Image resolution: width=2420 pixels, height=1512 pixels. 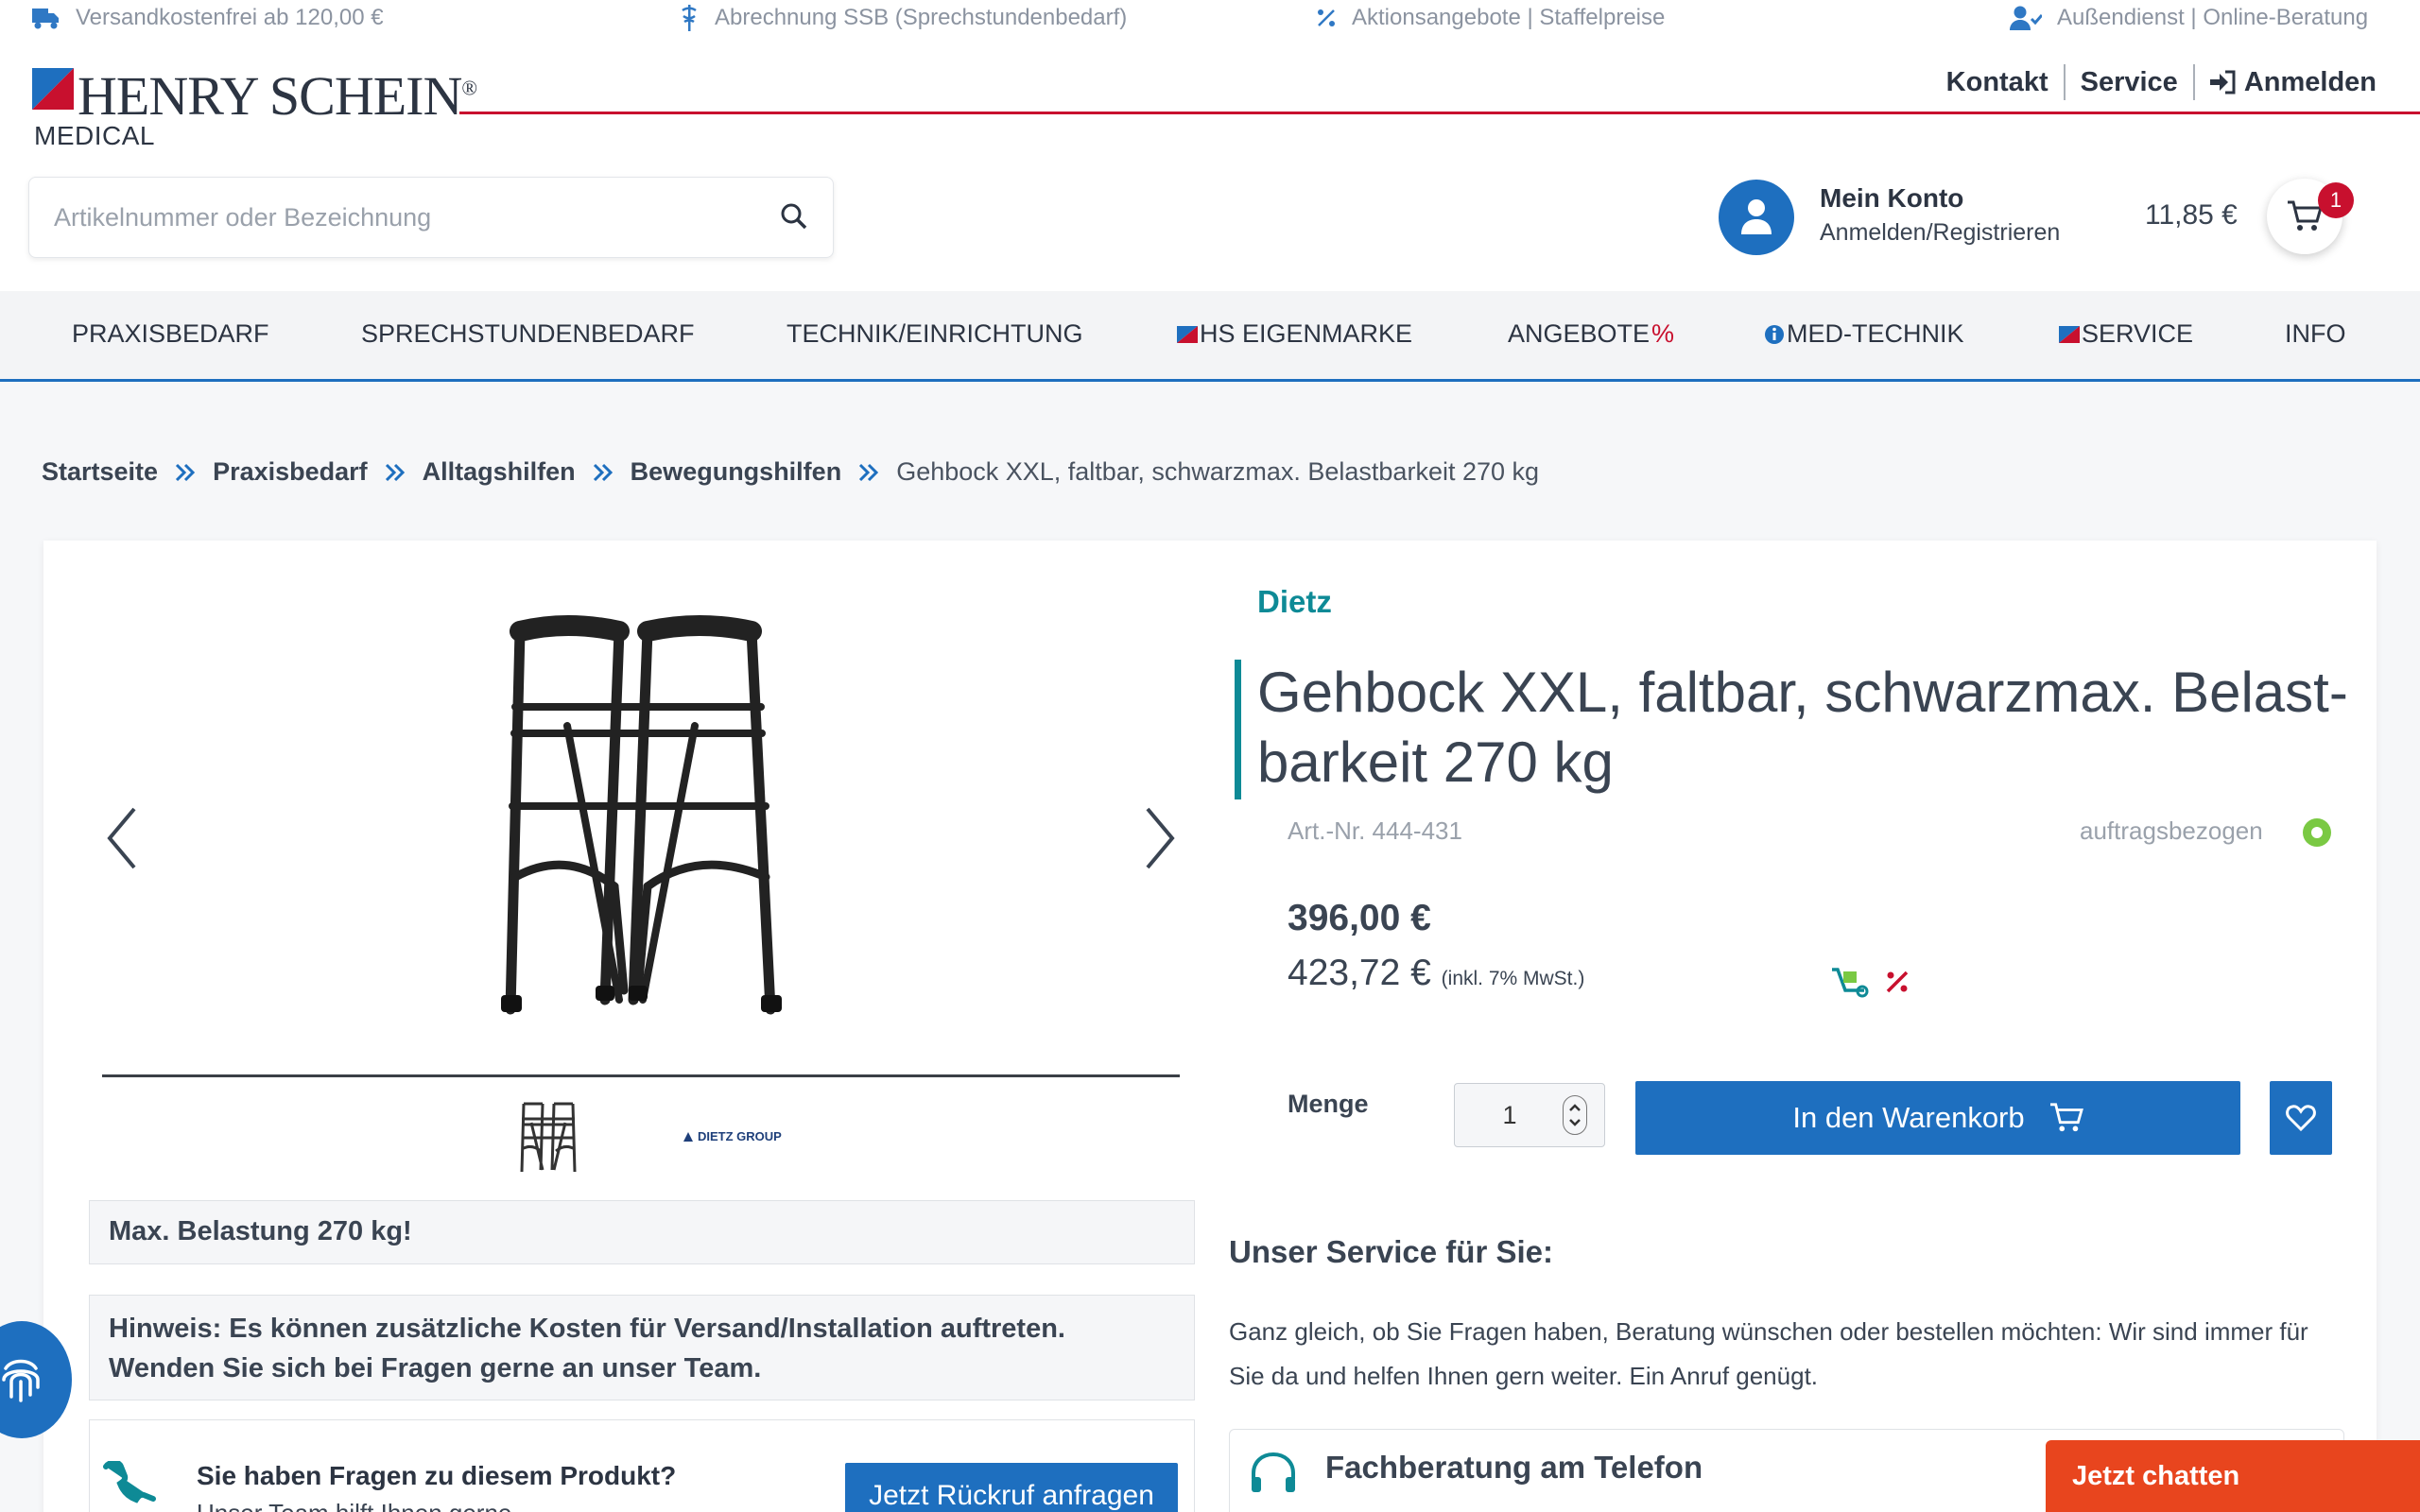 I want to click on nav-technik-einrichtung: TECHNIK/EINRICHTUNG, so click(x=934, y=334).